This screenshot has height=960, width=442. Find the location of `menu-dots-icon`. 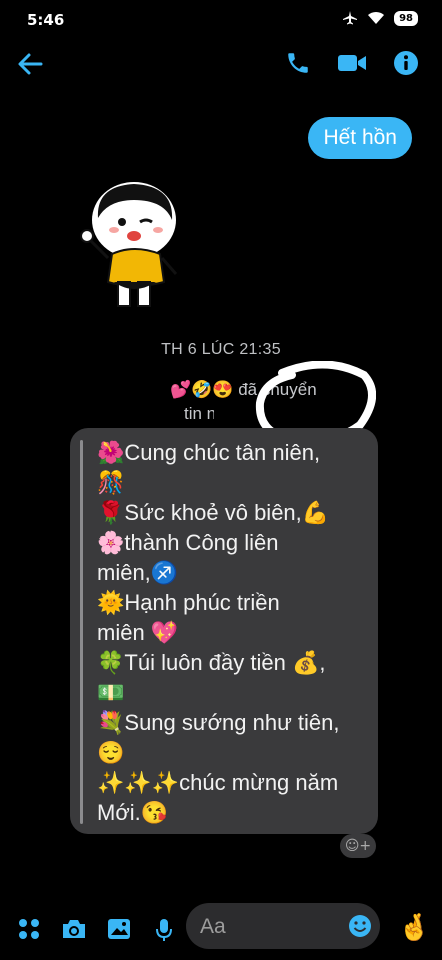

menu-dots-icon is located at coordinates (29, 929).